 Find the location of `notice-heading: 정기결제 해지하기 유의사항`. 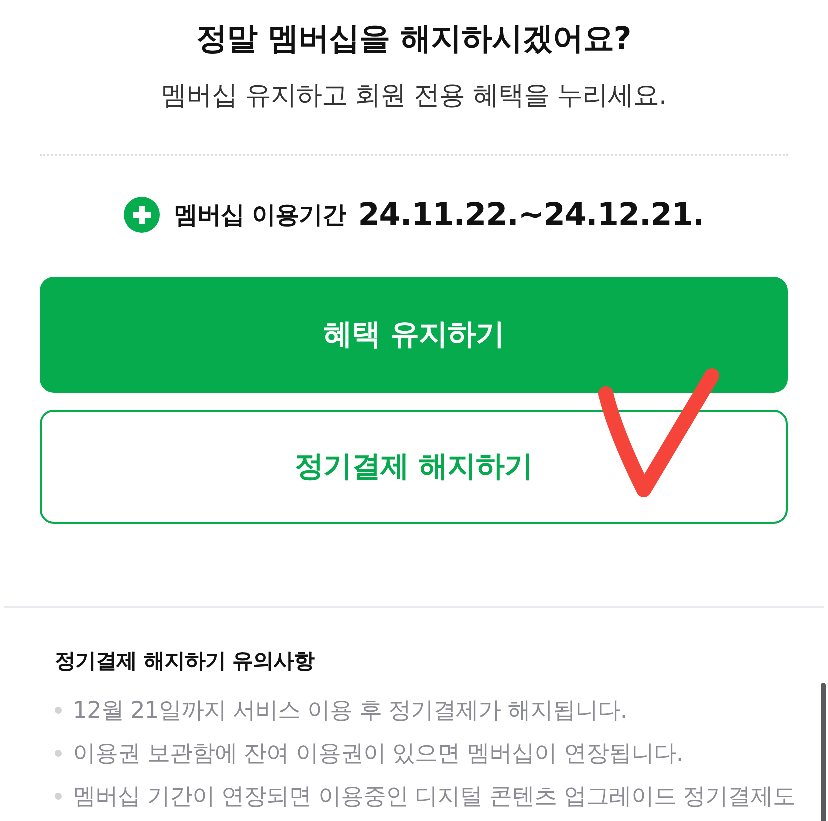

notice-heading: 정기결제 해지하기 유의사항 is located at coordinates (185, 661).